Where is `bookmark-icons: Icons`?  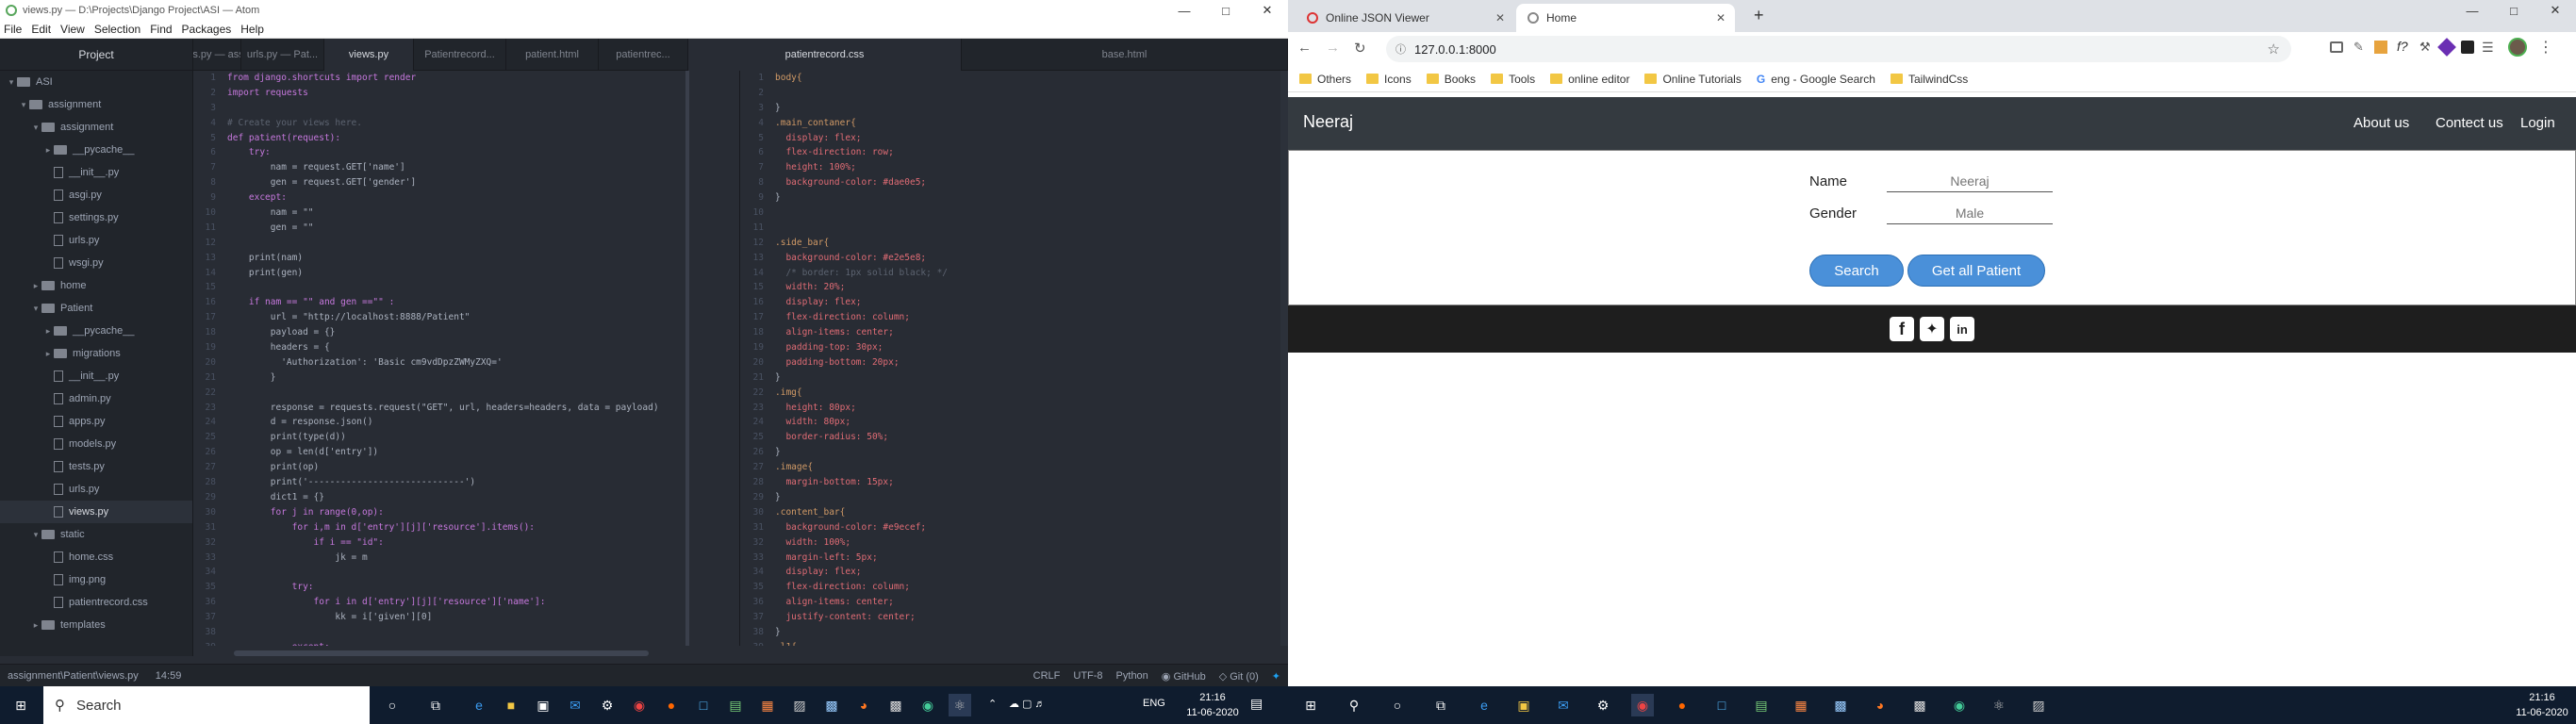
bookmark-icons: Icons is located at coordinates (1389, 79).